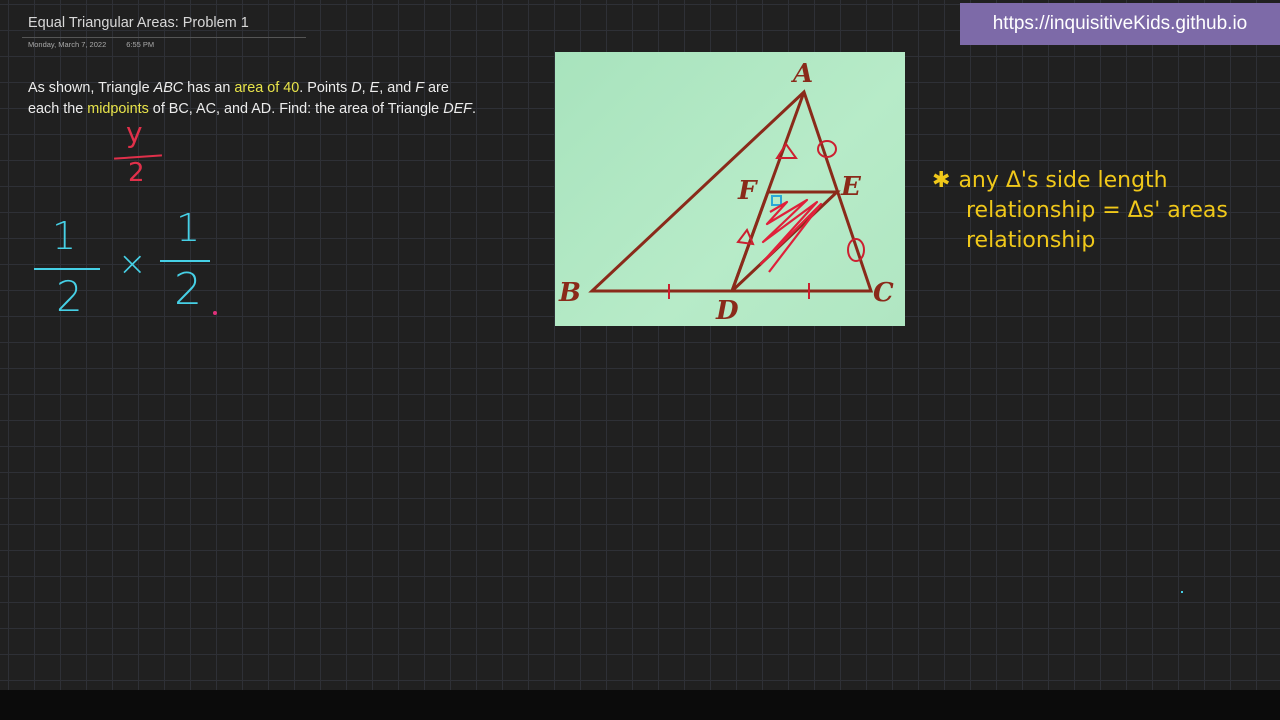  What do you see at coordinates (640, 705) in the screenshot?
I see `bottom-bar` at bounding box center [640, 705].